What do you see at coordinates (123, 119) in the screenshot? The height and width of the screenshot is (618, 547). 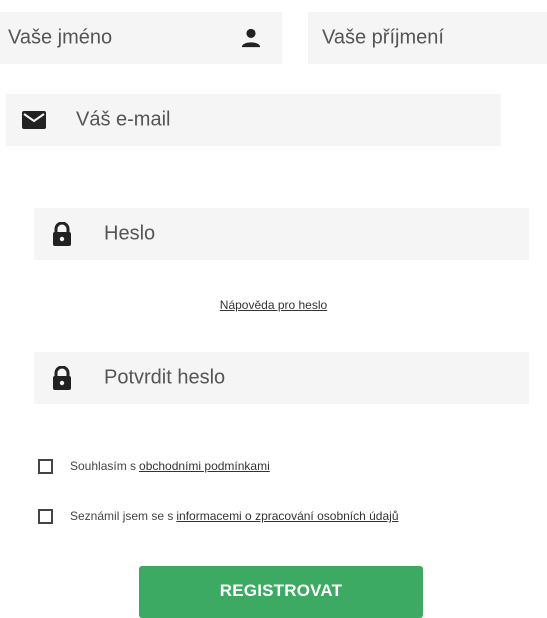 I see `email-placeholder: Váš e-mail` at bounding box center [123, 119].